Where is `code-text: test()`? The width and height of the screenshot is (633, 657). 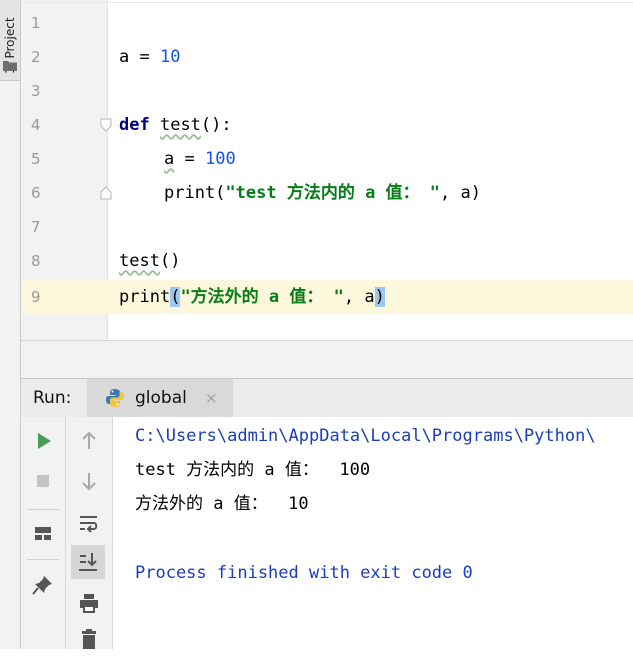 code-text: test() is located at coordinates (150, 261).